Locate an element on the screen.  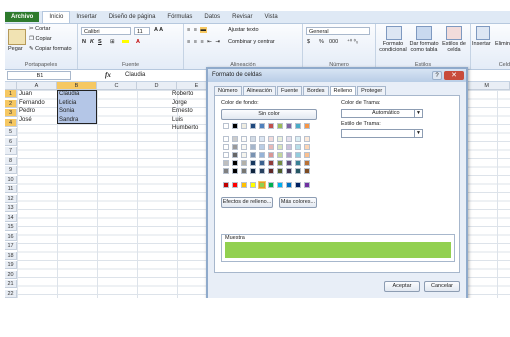
row-header-19: 19 is located at coordinates (11, 265).